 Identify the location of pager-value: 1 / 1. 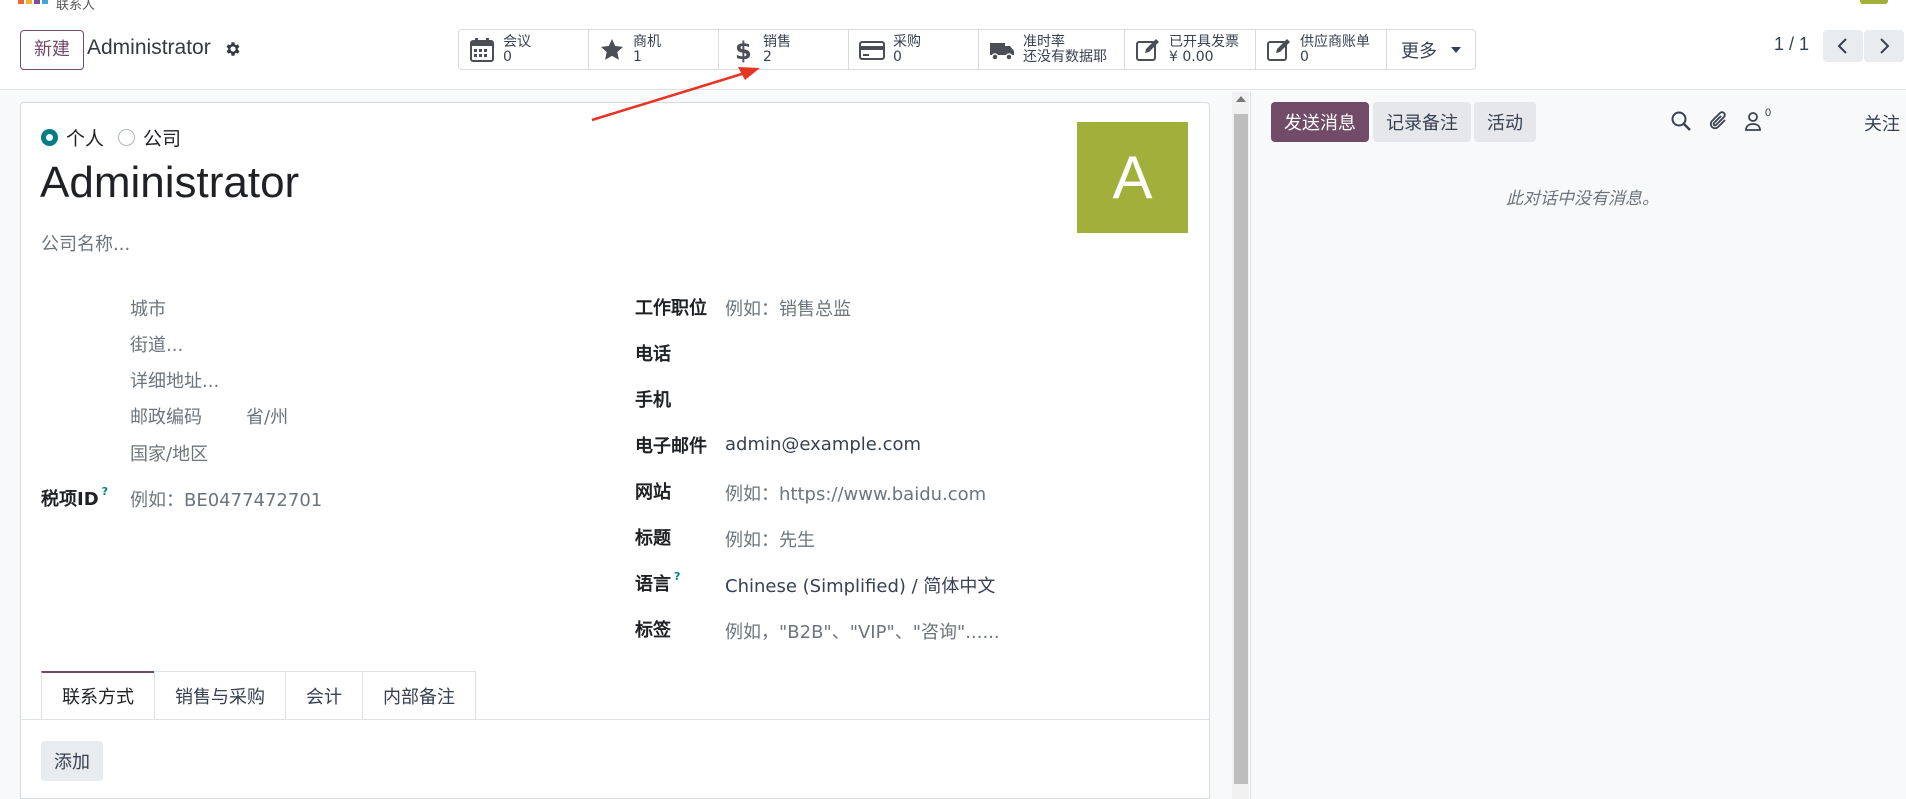
(1791, 44).